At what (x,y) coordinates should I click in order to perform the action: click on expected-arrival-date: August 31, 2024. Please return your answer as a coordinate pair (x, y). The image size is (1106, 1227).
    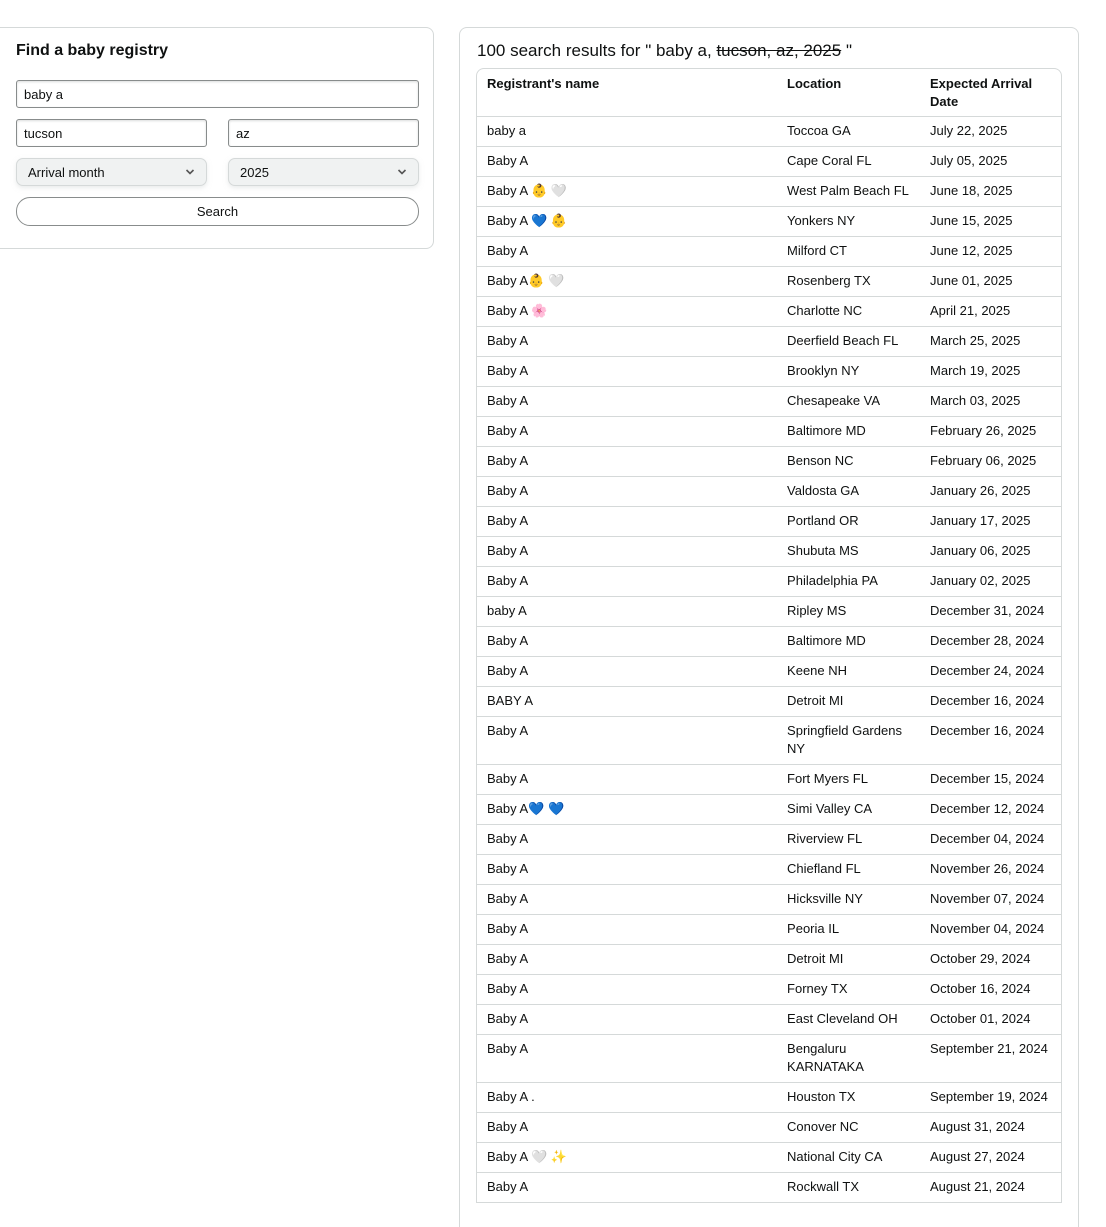
    Looking at the image, I should click on (990, 1127).